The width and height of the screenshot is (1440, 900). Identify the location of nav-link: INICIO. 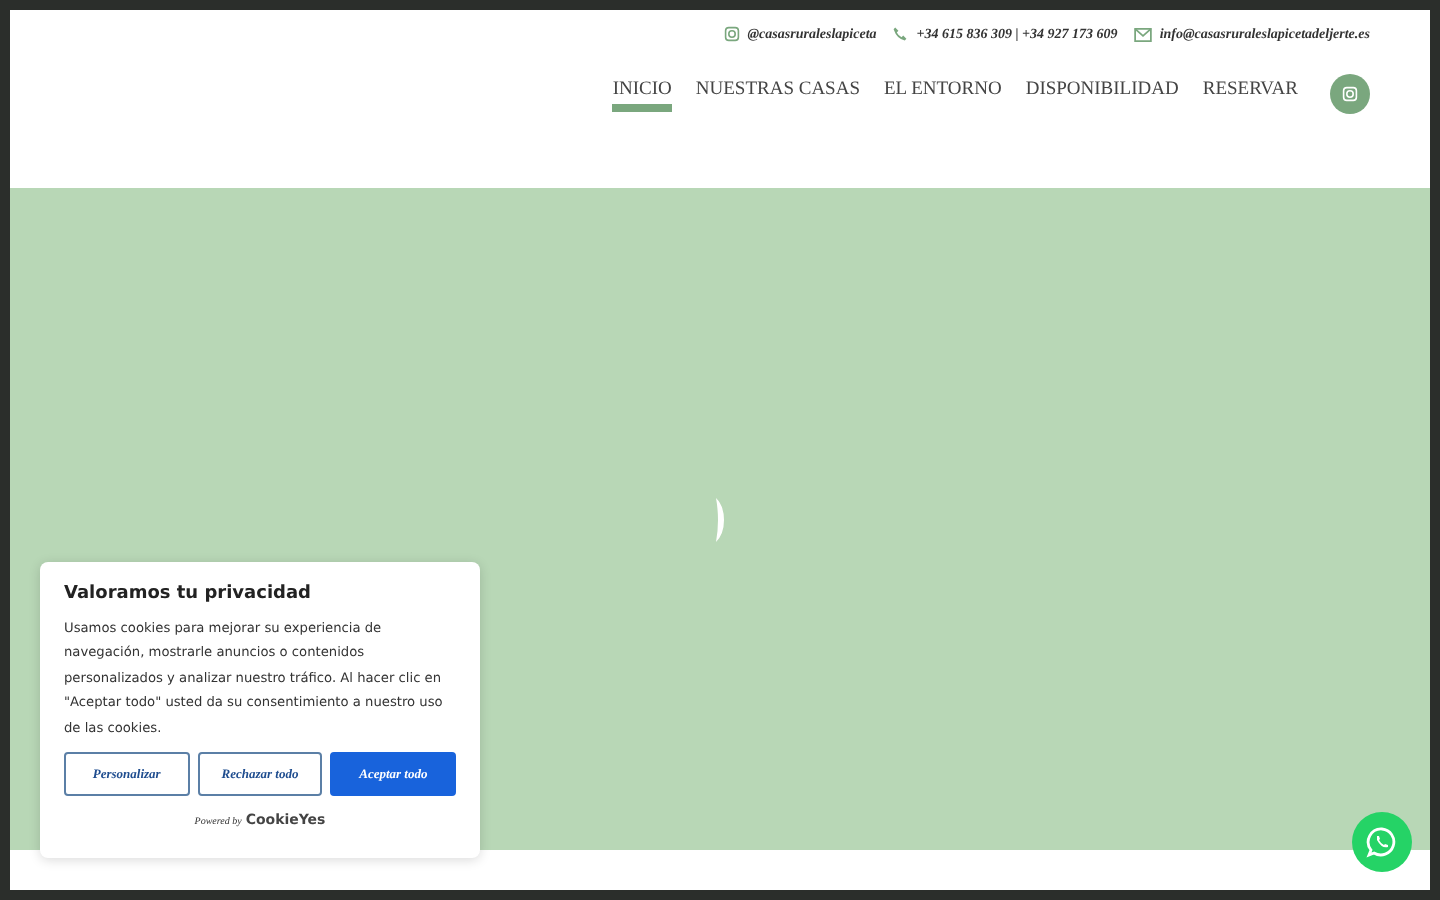
(642, 94).